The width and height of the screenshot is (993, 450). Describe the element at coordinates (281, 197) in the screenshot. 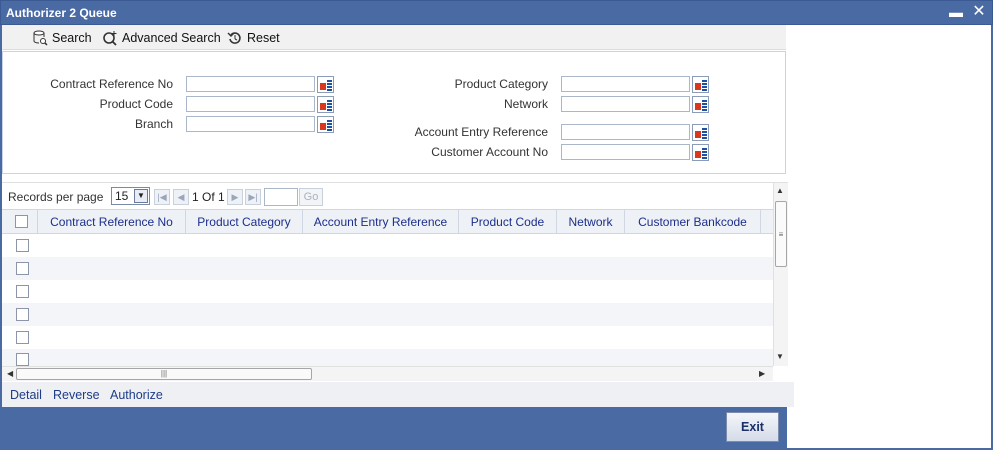

I see `goto-page-input` at that location.